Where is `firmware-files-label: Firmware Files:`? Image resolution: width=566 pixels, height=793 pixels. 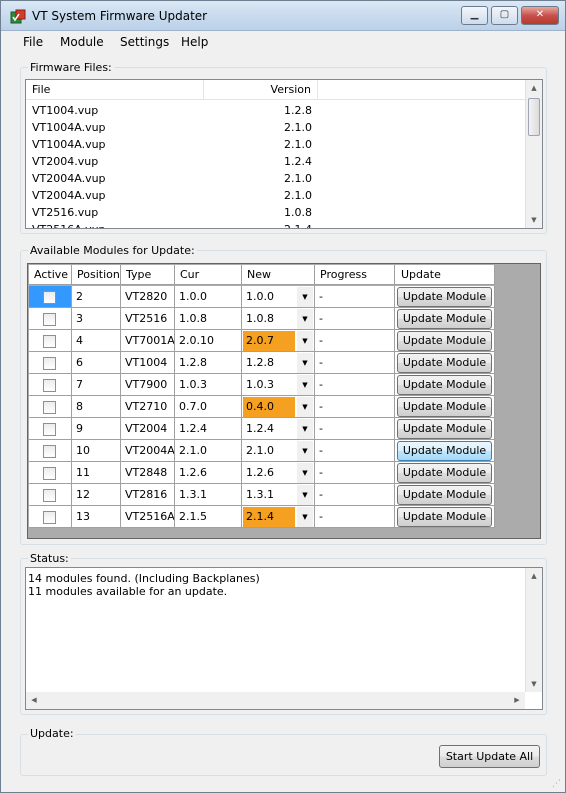
firmware-files-label: Firmware Files: is located at coordinates (71, 67).